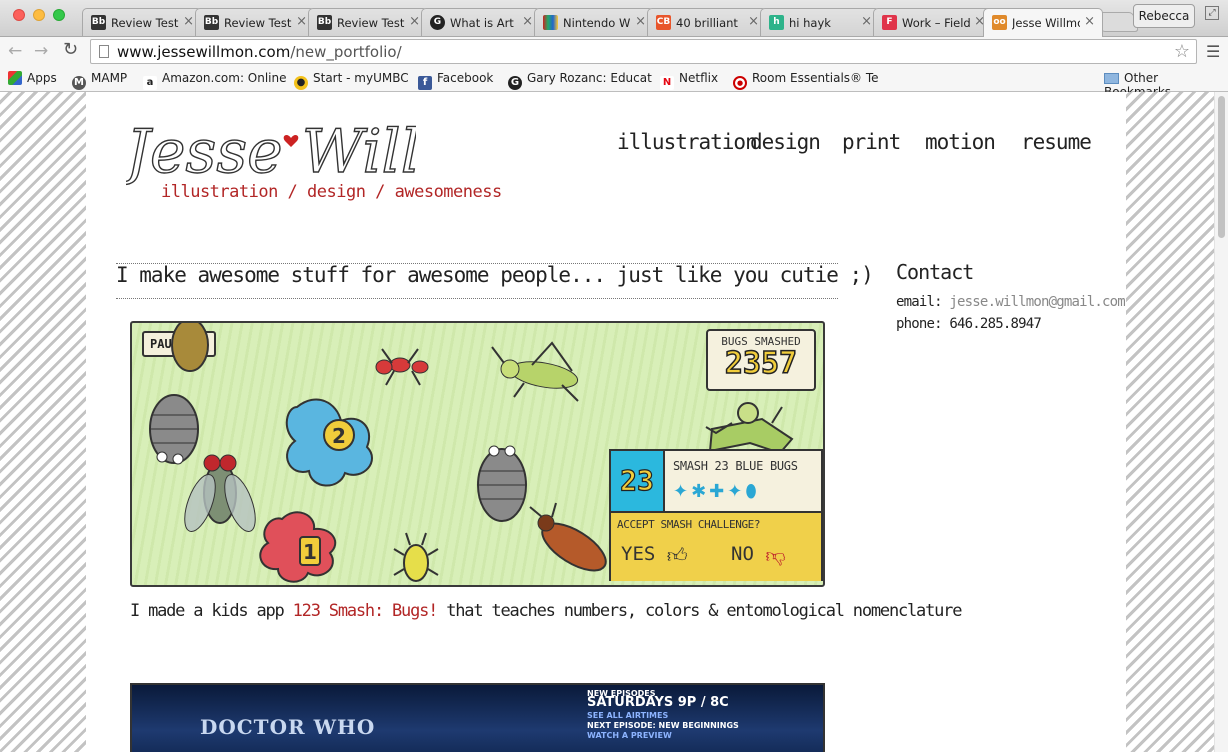  I want to click on back-arrow-icon: ←, so click(15, 51).